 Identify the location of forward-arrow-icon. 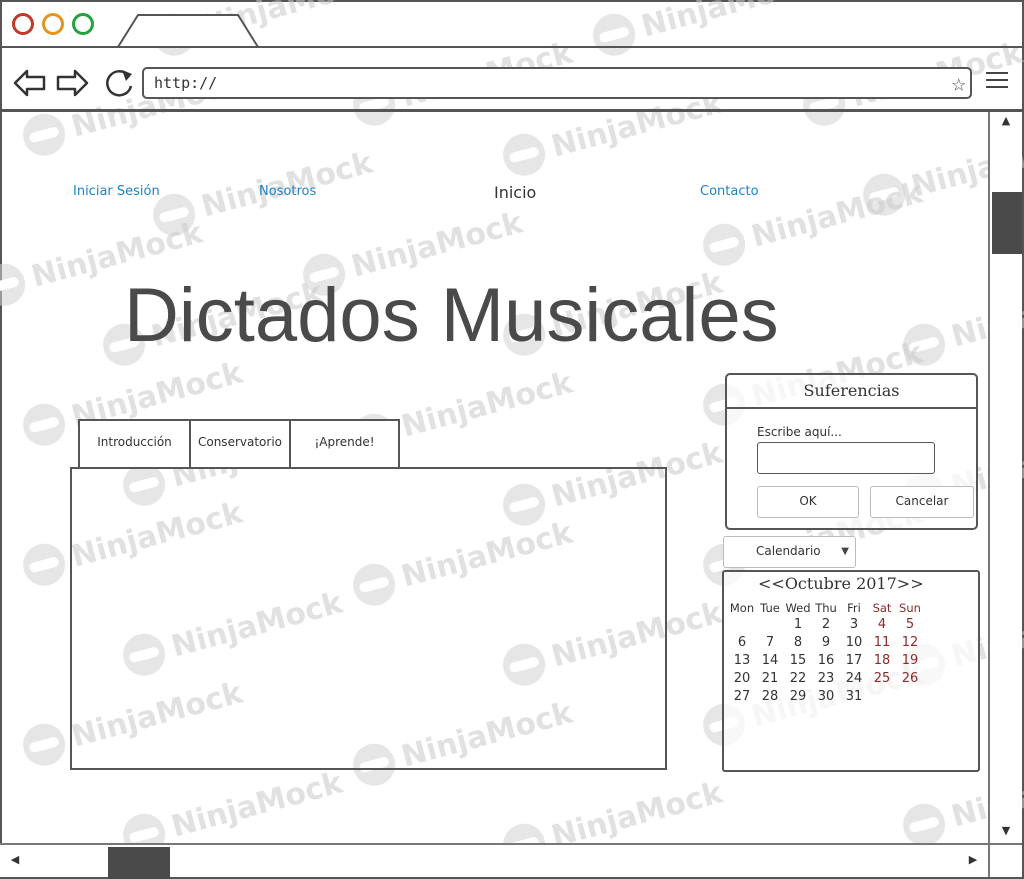
(72, 83).